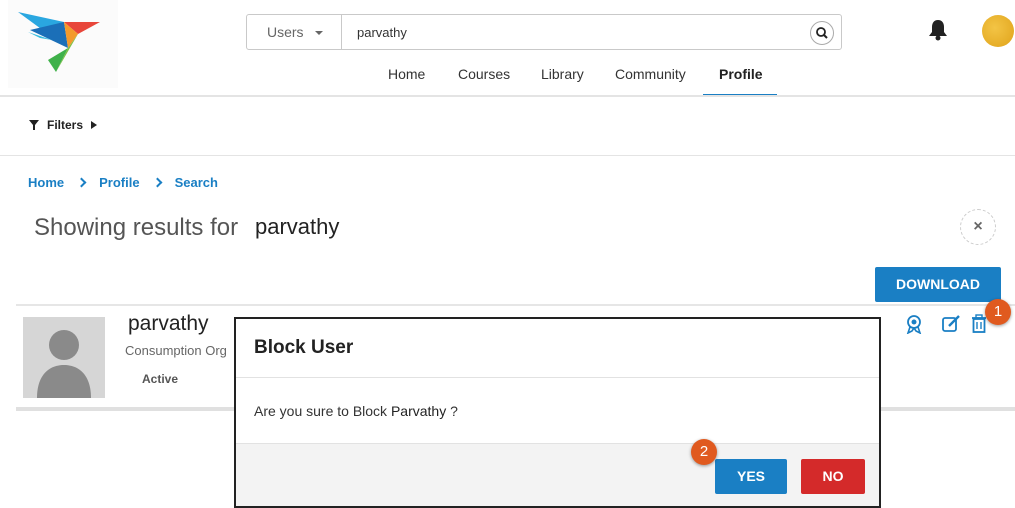  I want to click on nav-courses: Courses, so click(484, 74).